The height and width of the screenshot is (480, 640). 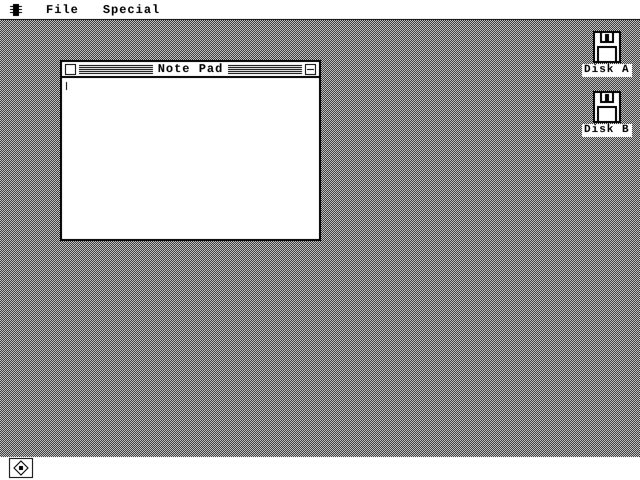 I want to click on text-cursor, so click(x=66, y=86).